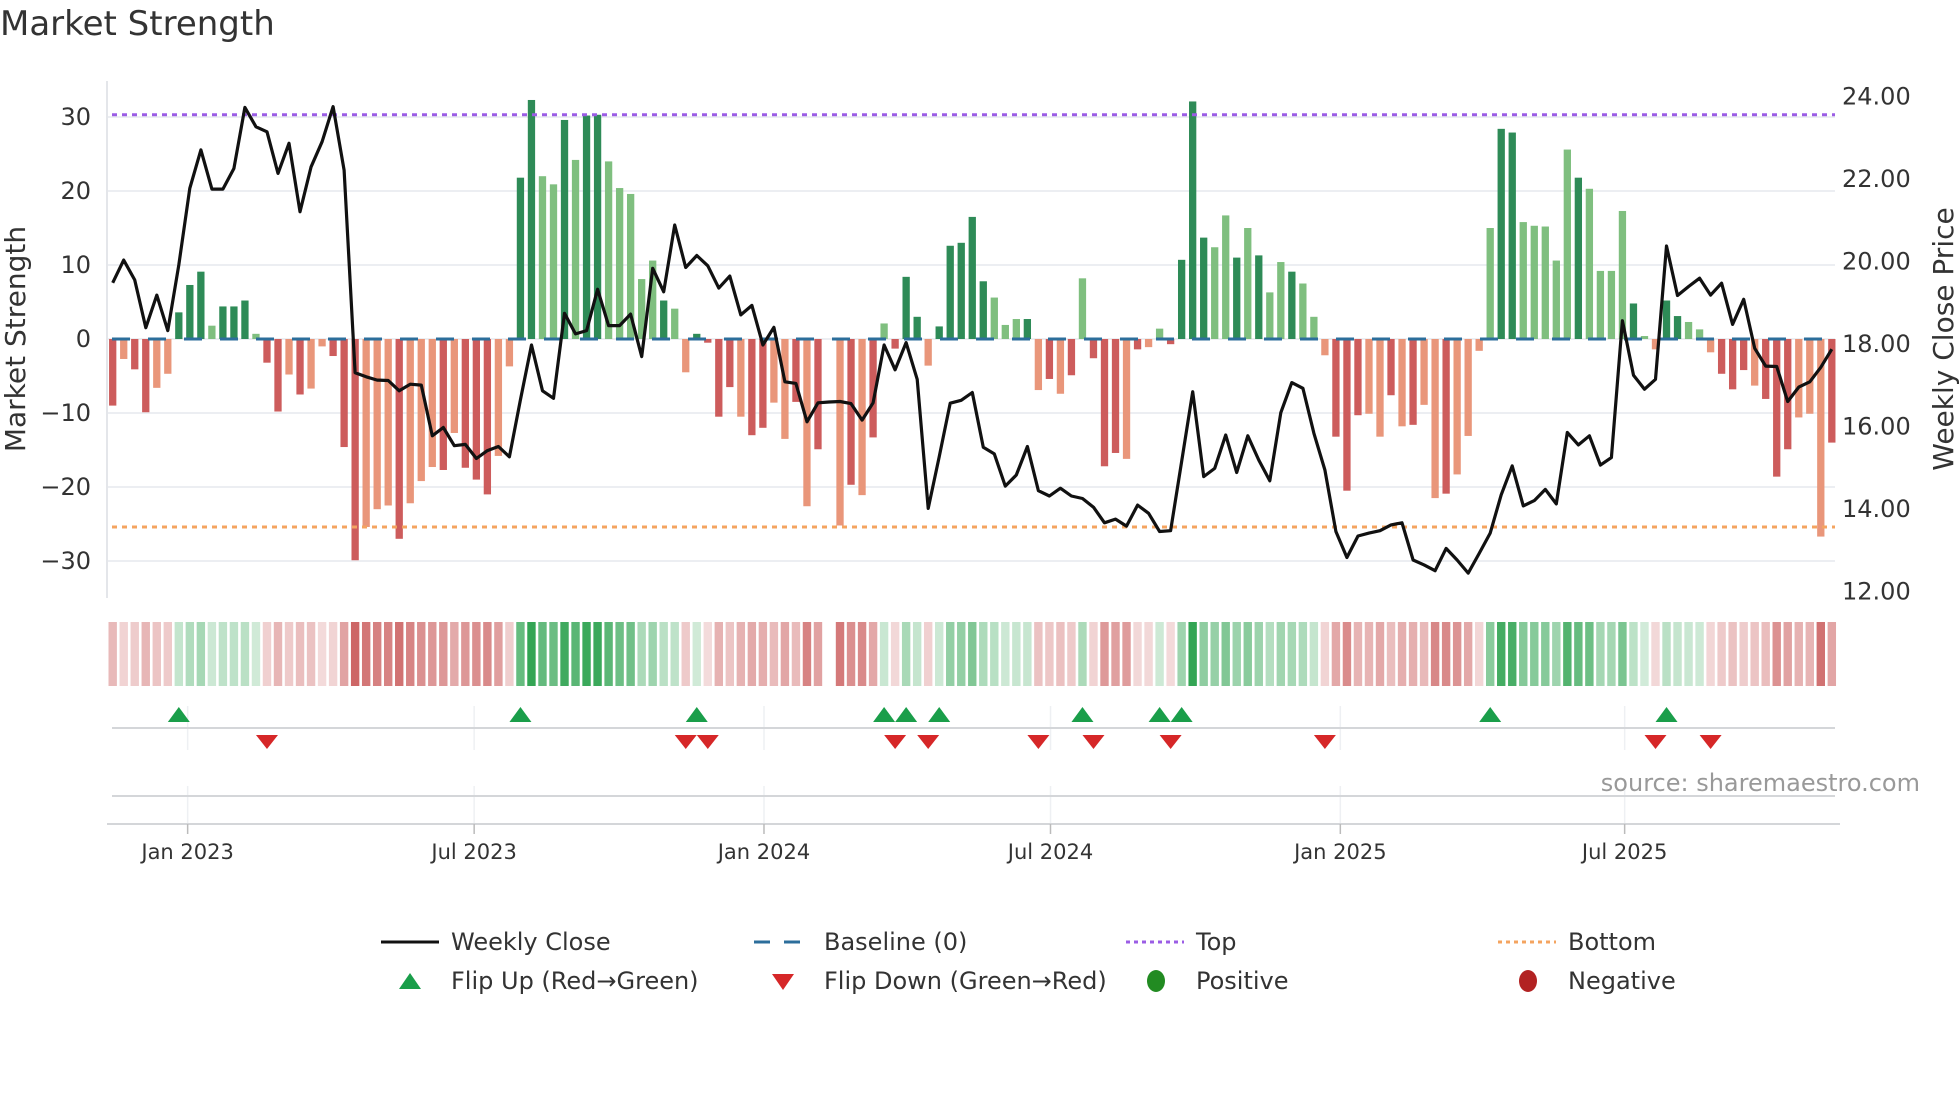  I want to click on legend-flip-up: Flip Up (Red→Green), so click(540, 981).